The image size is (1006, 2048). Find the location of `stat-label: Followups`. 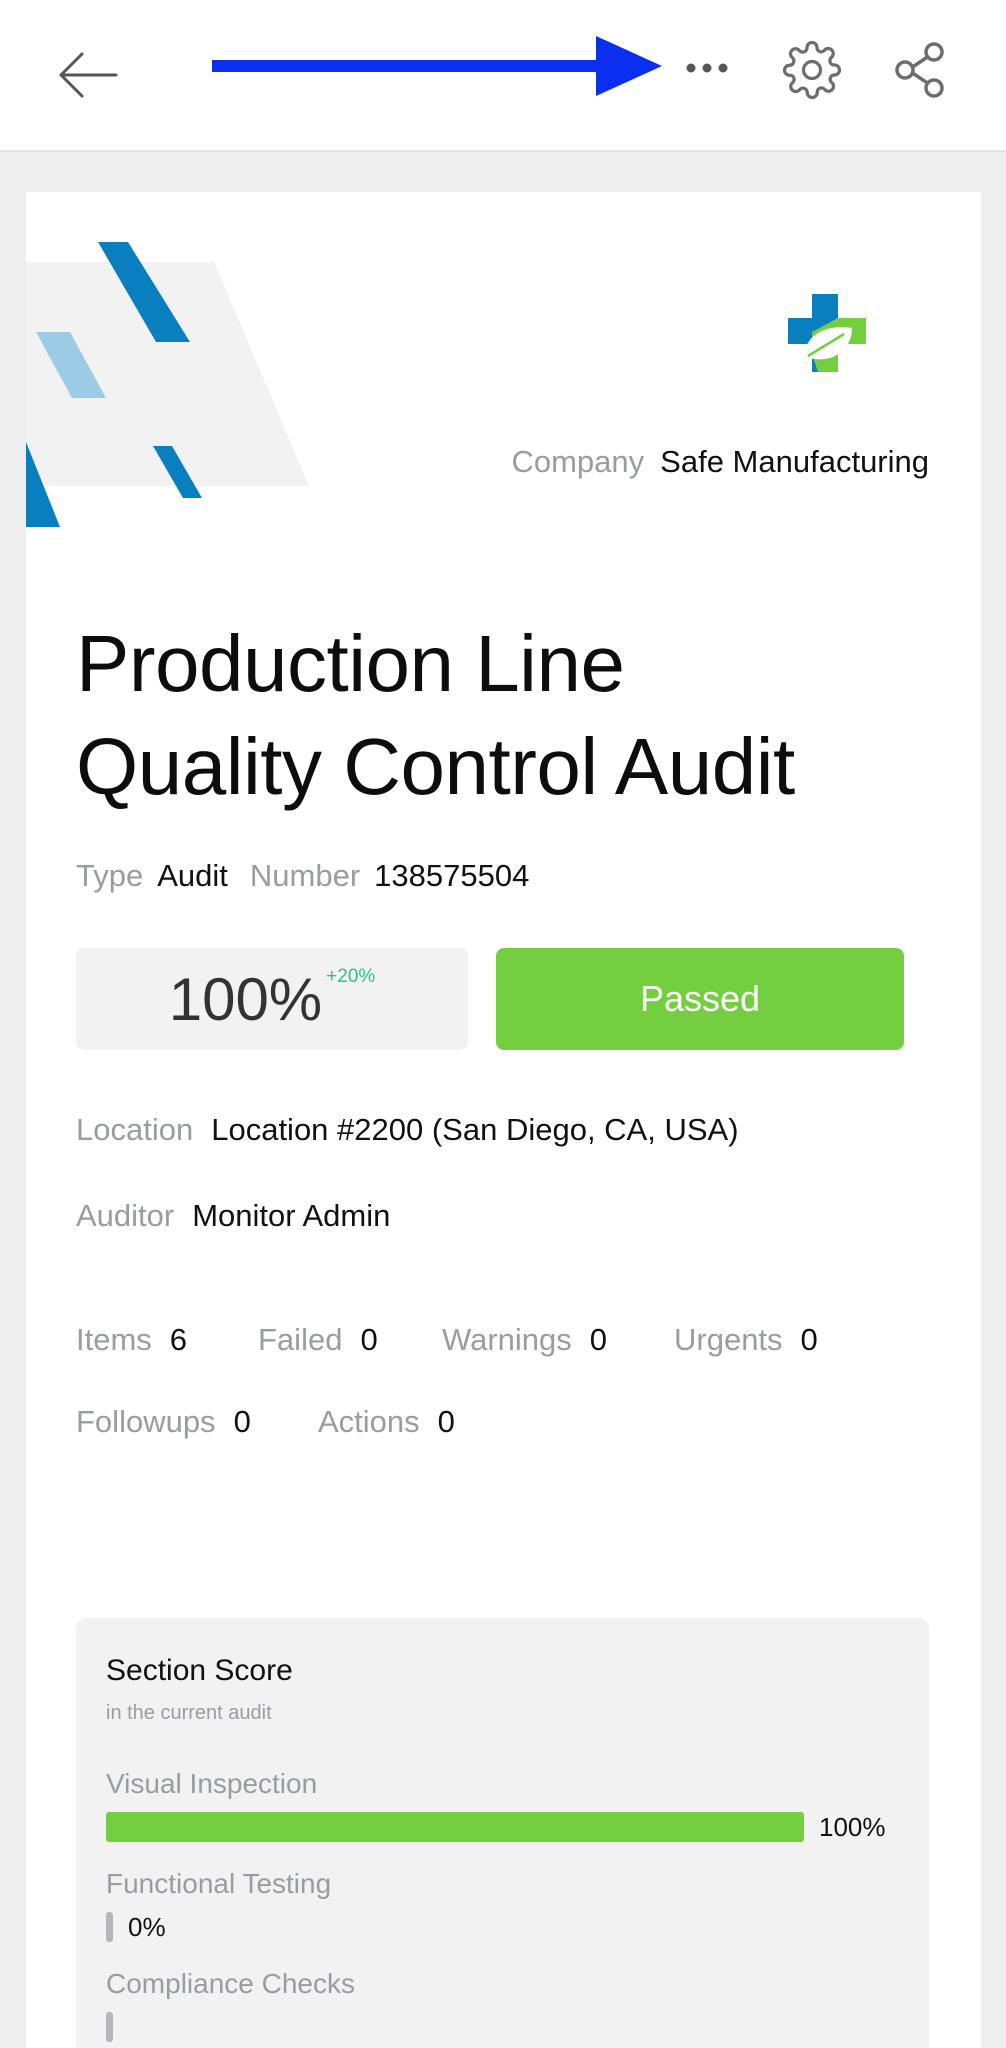

stat-label: Followups is located at coordinates (146, 1421).